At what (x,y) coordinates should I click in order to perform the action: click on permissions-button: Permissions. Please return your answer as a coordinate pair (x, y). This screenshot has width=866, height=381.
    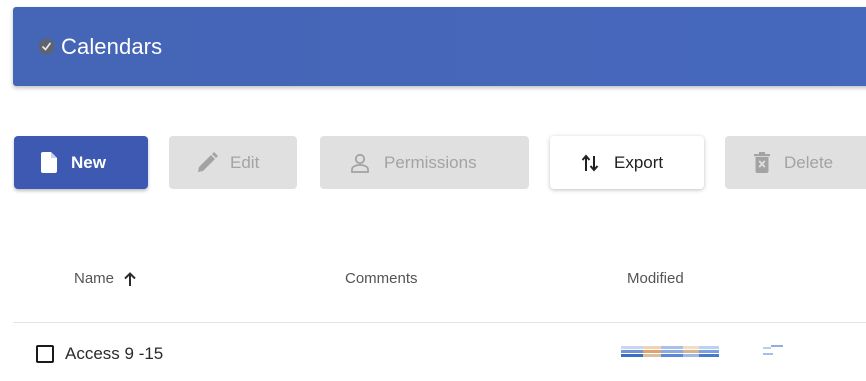
    Looking at the image, I should click on (424, 162).